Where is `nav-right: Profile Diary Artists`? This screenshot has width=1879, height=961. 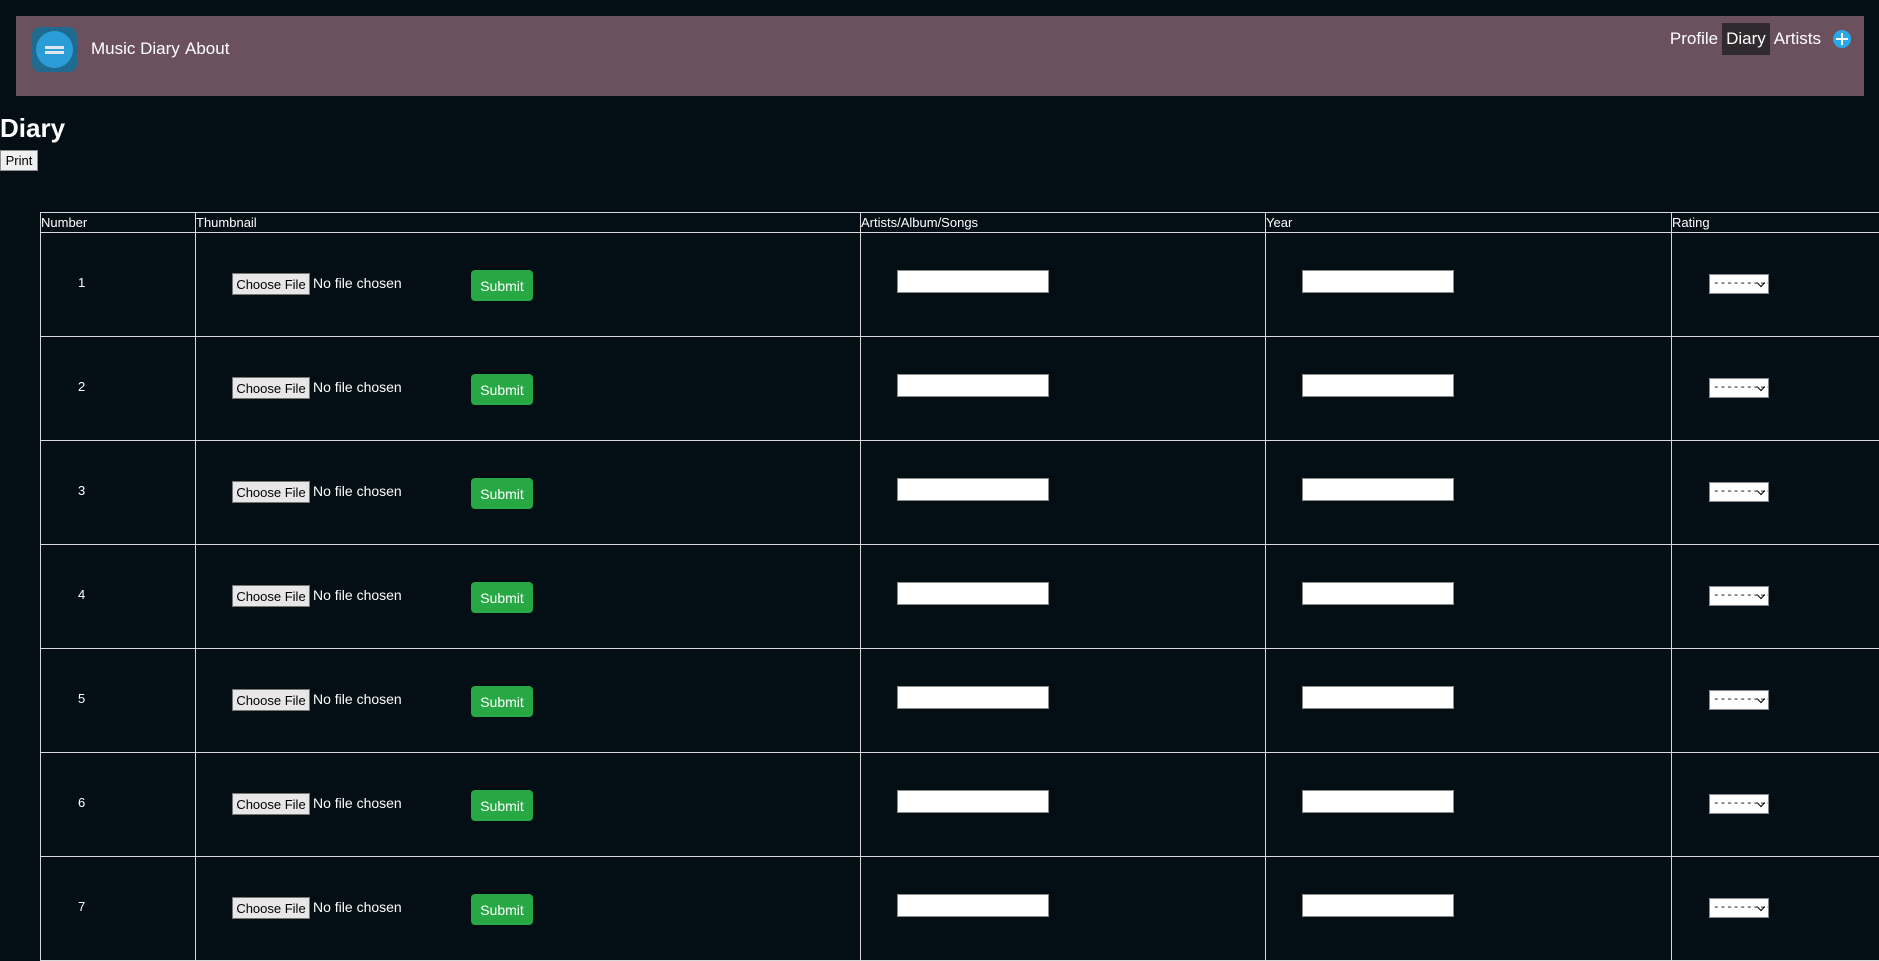
nav-right: Profile Diary Artists is located at coordinates (1765, 39).